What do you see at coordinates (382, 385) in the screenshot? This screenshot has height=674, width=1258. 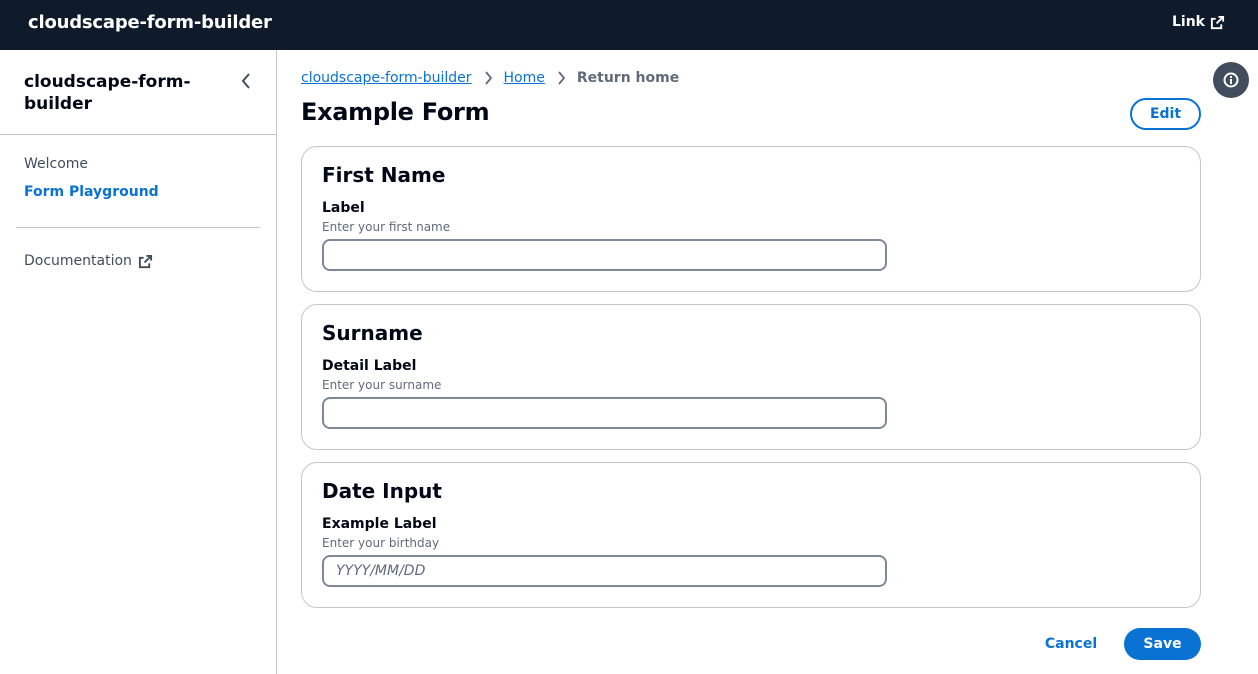 I see `field-description: Enter your surname` at bounding box center [382, 385].